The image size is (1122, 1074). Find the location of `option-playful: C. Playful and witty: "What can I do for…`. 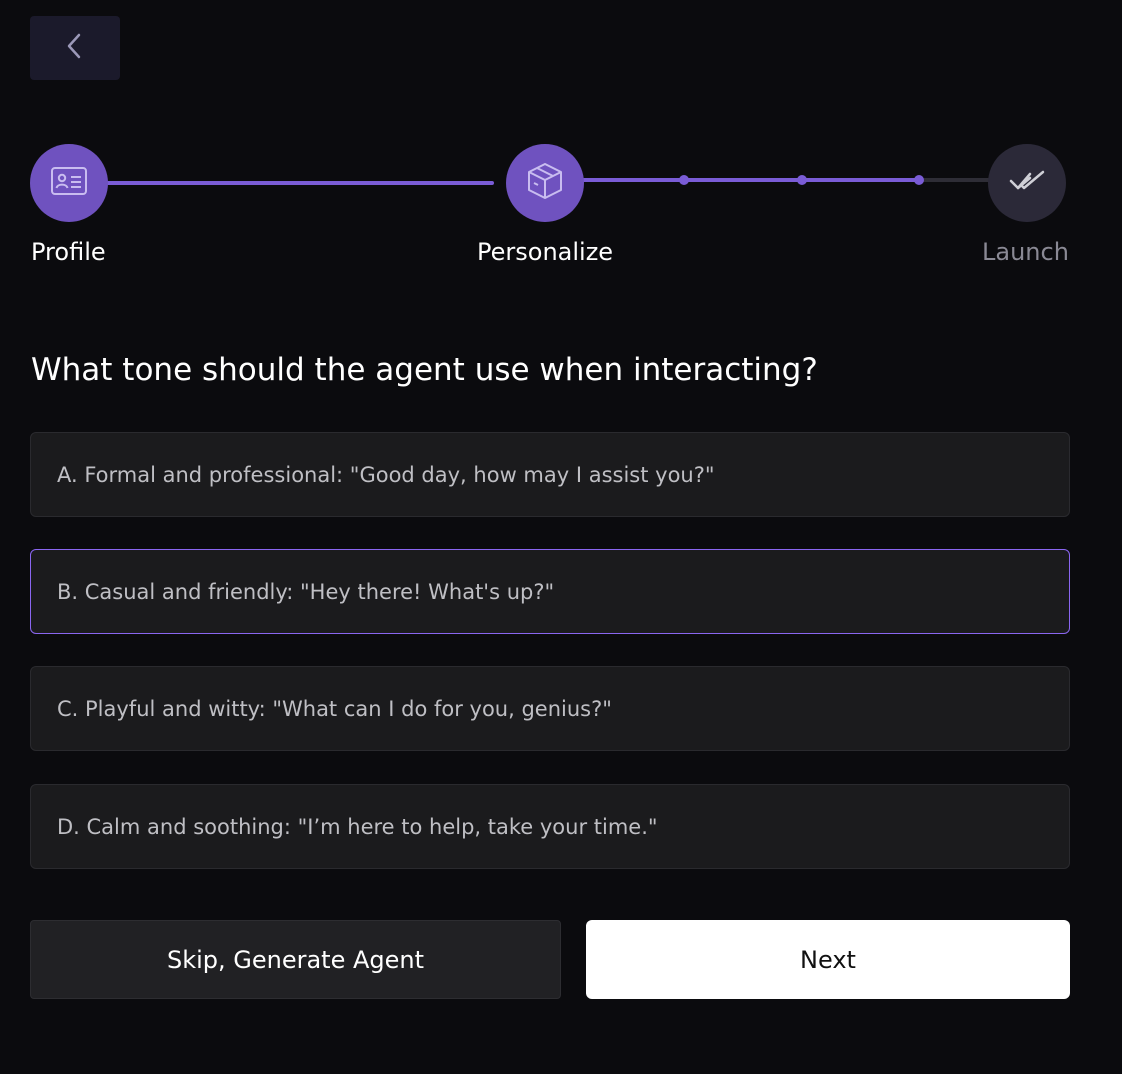

option-playful: C. Playful and witty: "What can I do for… is located at coordinates (550, 708).